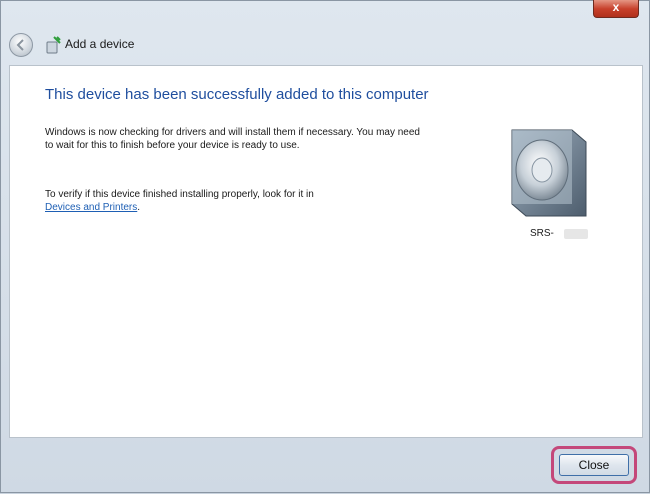 This screenshot has height=494, width=650. I want to click on device-name-redaction, so click(576, 234).